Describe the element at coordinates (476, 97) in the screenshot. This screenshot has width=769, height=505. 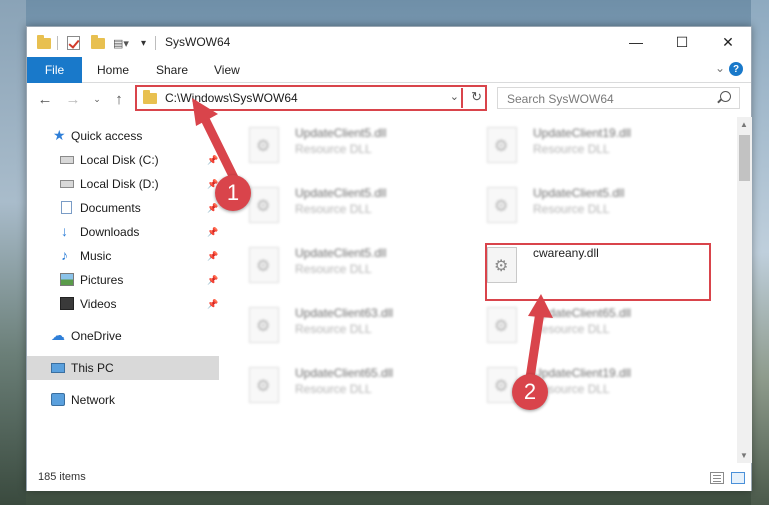
I see `refresh-icon: ↻` at that location.